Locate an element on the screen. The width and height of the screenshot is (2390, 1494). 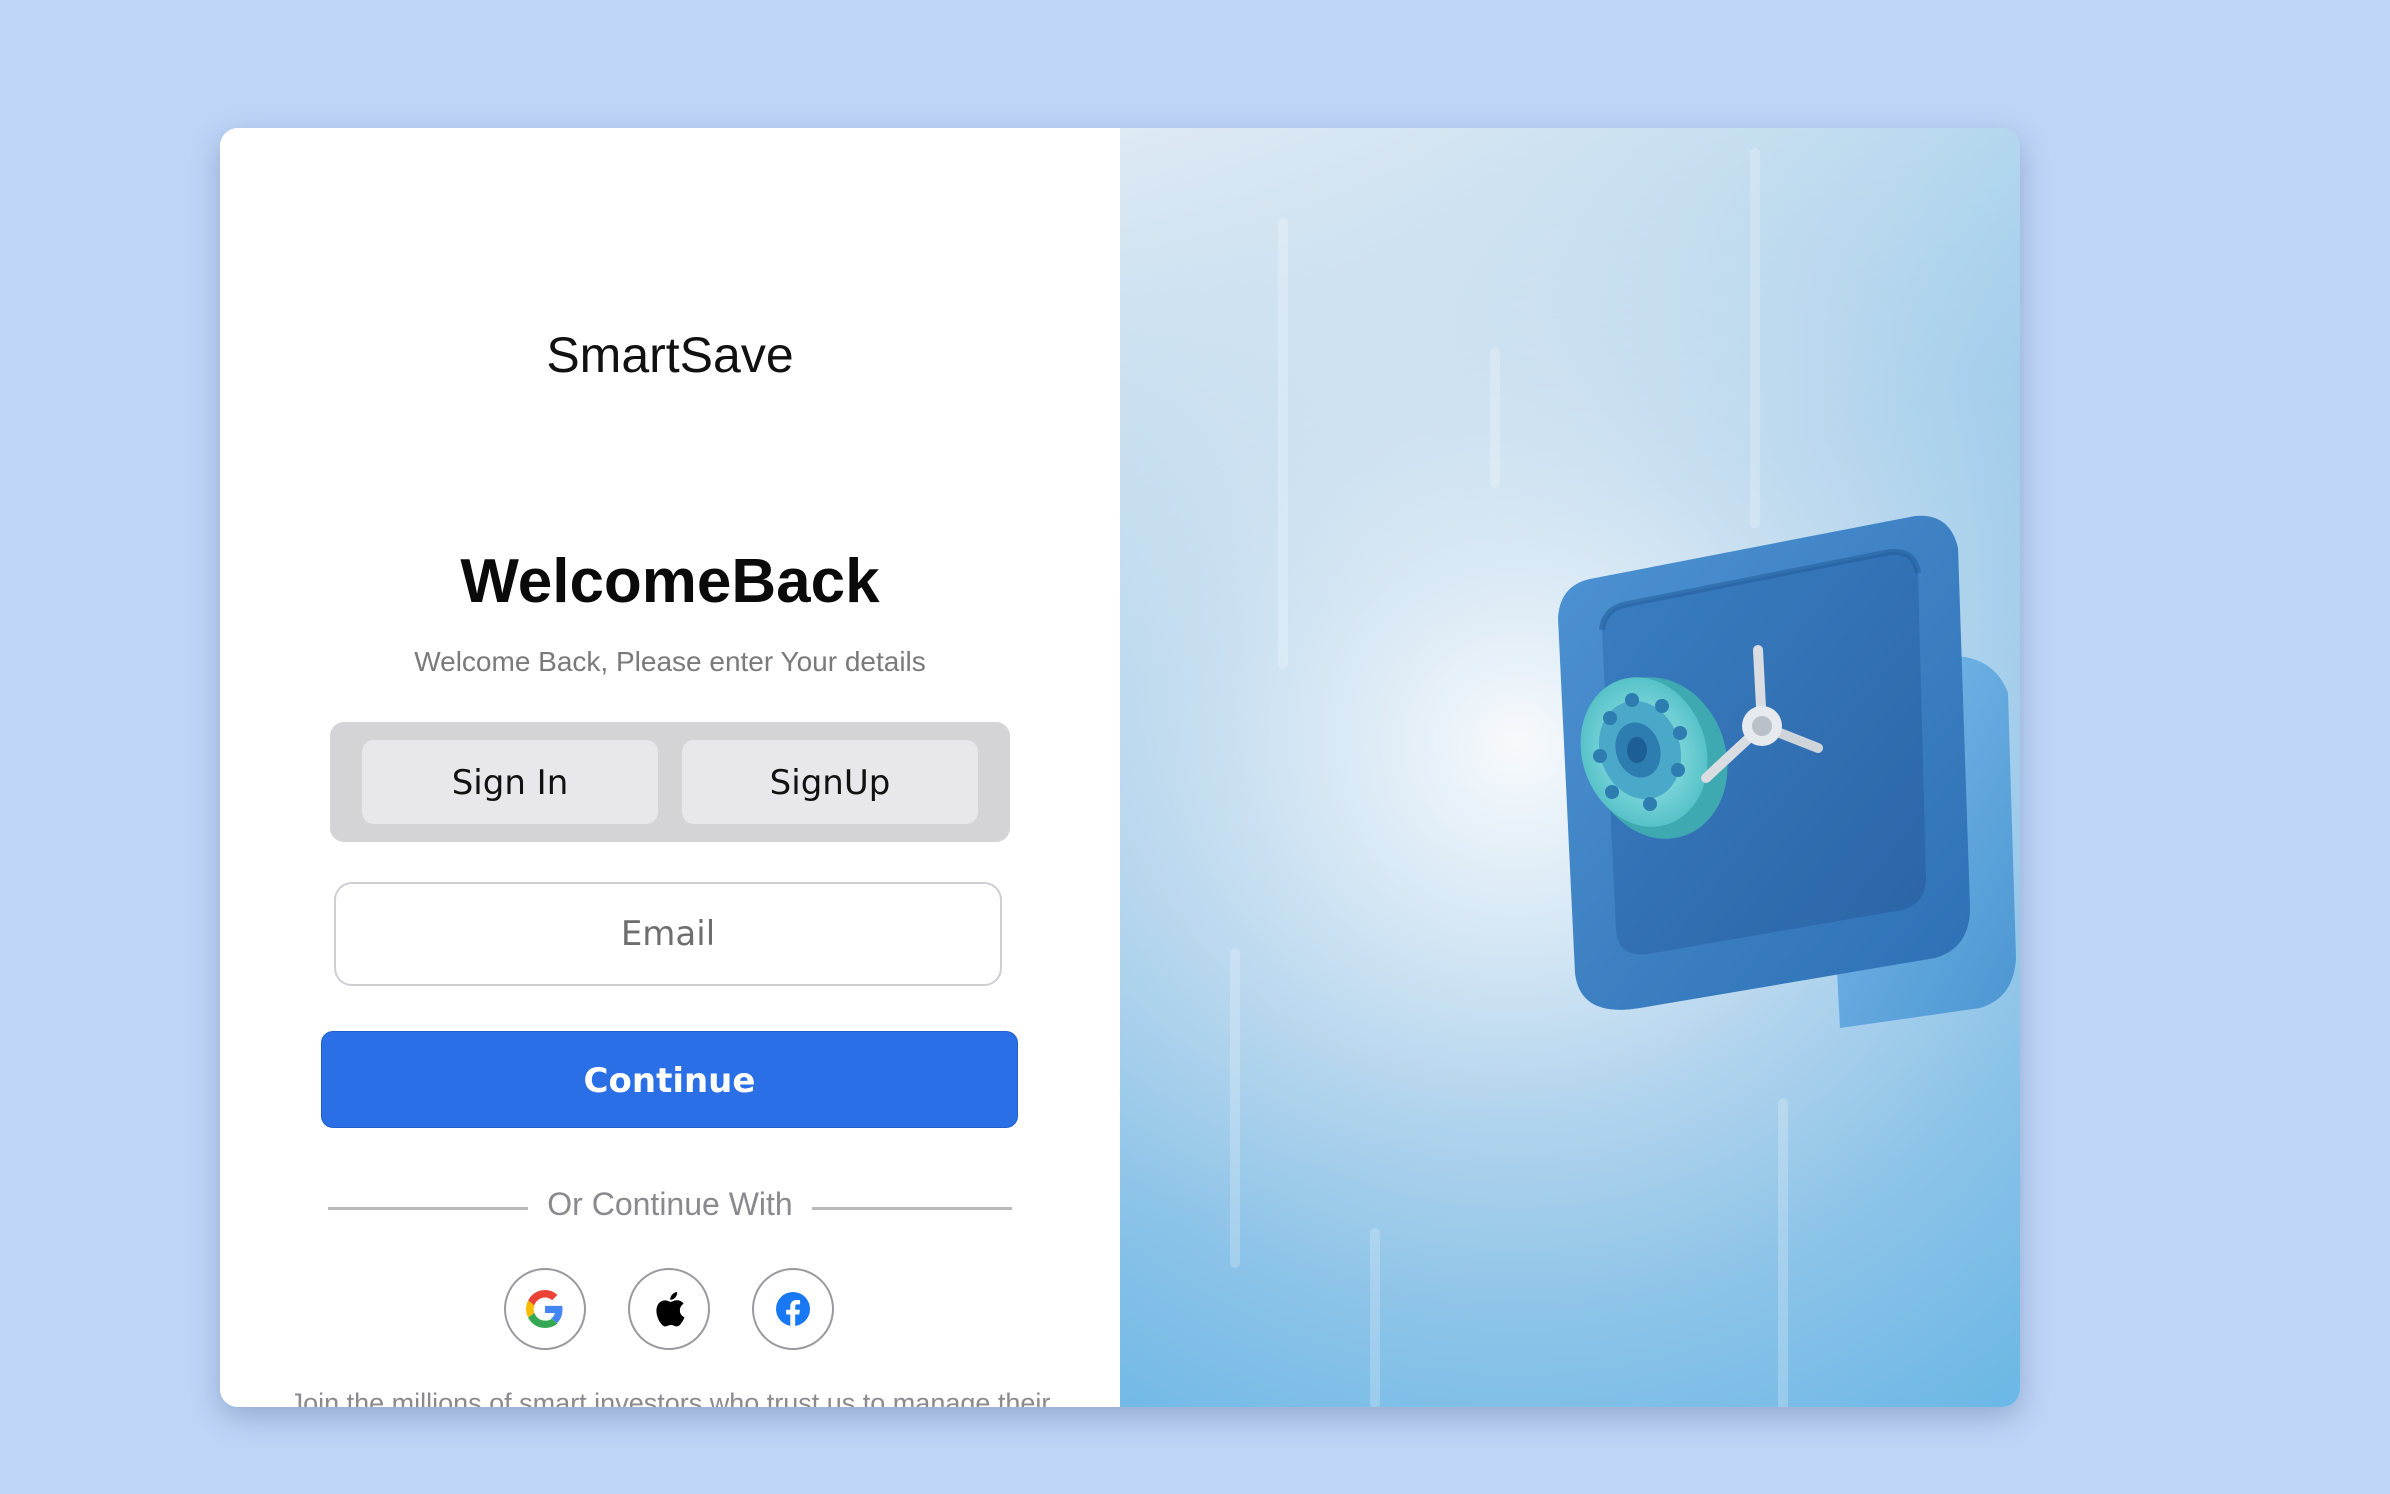
apple-login-button is located at coordinates (669, 1309).